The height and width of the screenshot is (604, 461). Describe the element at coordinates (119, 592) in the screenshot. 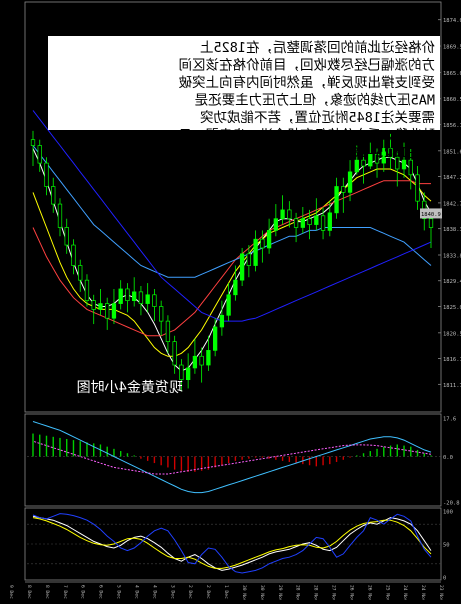

I see `time-tick-label: 5 Dec 08:00` at that location.